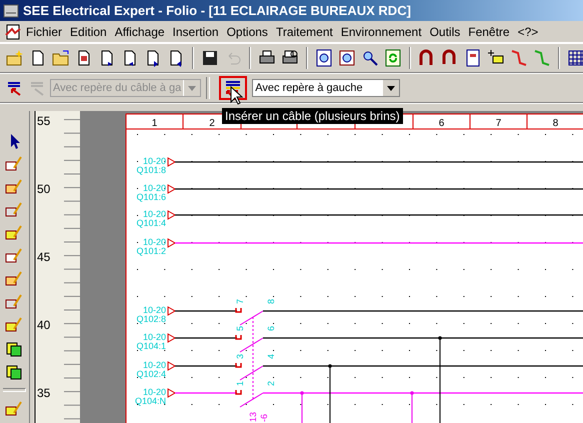 The image size is (583, 423). I want to click on open-folder-icon, so click(61, 58).